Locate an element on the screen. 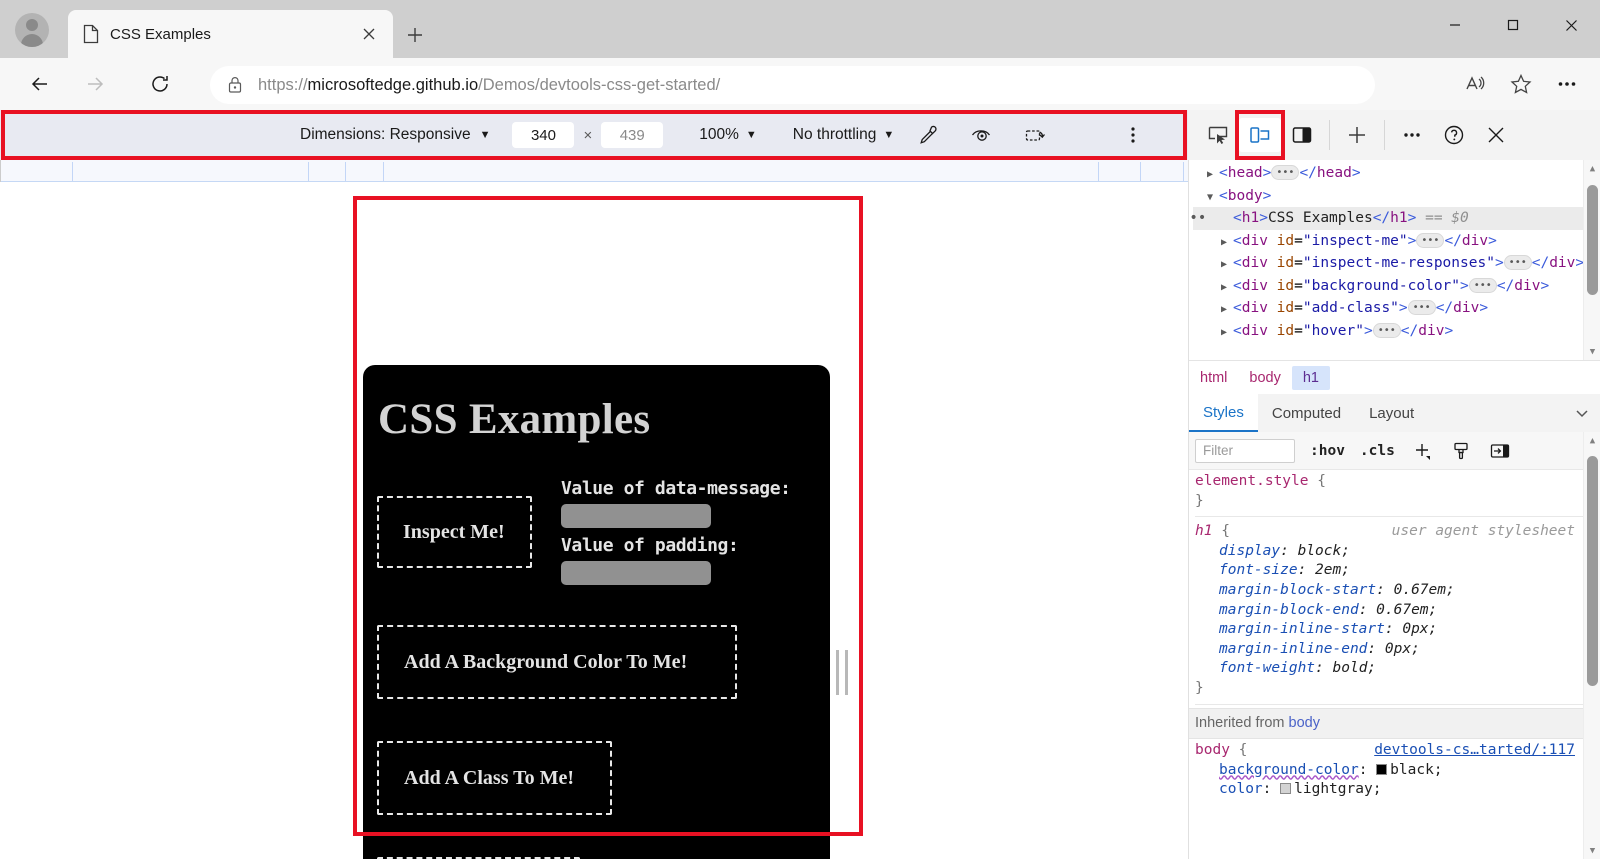  dom-tree-node: <div id="add-class">•••</div> is located at coordinates (1388, 308).